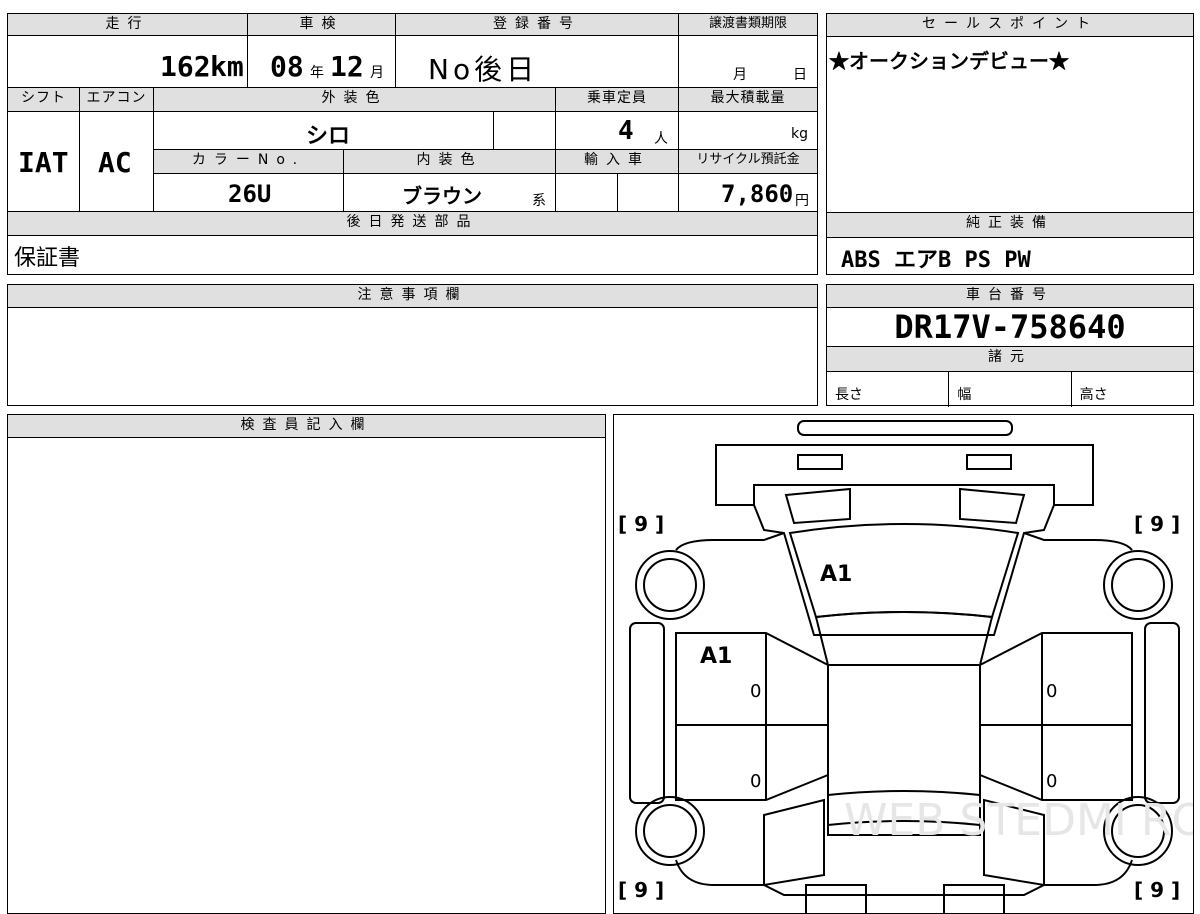 This screenshot has width=1200, height=914. What do you see at coordinates (936, 260) in the screenshot?
I see `equipment-text: ABS エアB PS PW` at bounding box center [936, 260].